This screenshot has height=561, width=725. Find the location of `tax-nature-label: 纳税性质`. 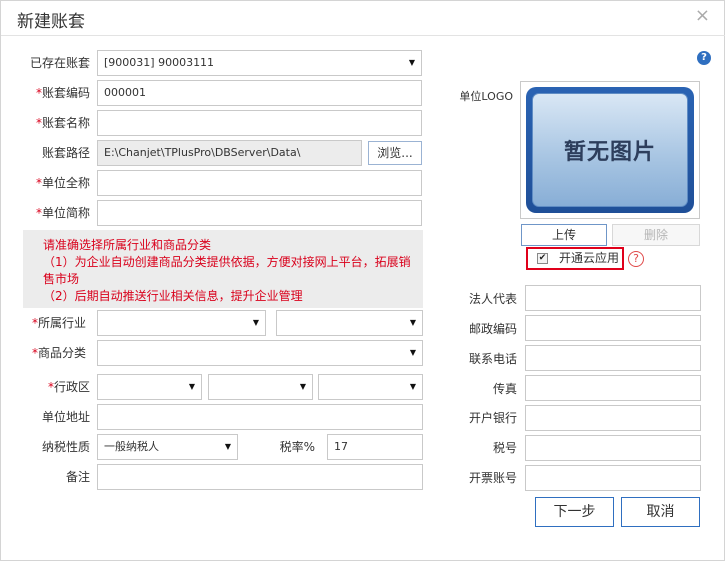

tax-nature-label: 纳税性质 is located at coordinates (65, 447).